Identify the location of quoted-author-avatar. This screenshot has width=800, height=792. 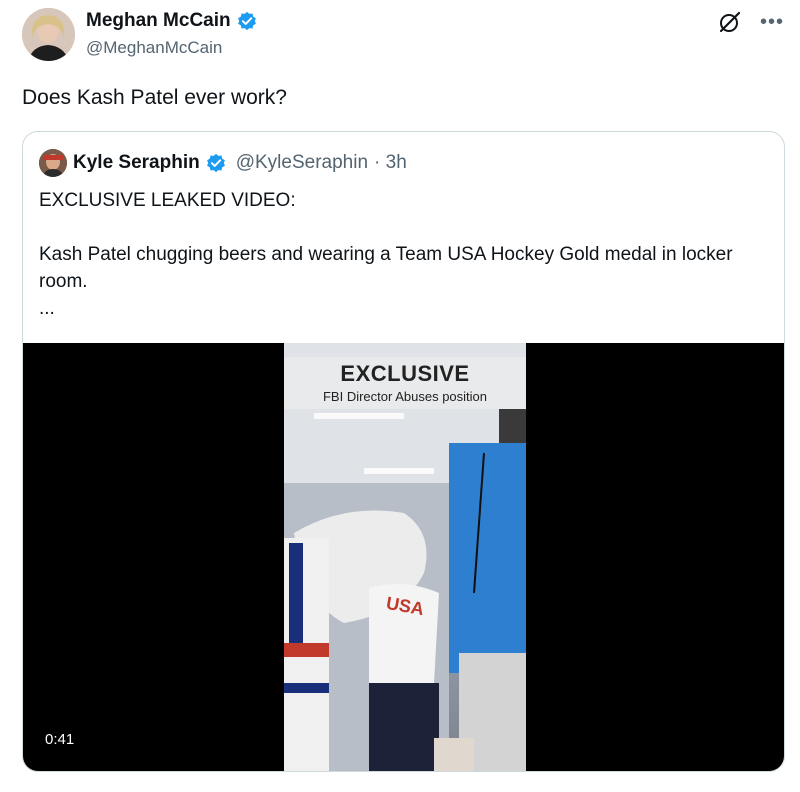
(53, 163).